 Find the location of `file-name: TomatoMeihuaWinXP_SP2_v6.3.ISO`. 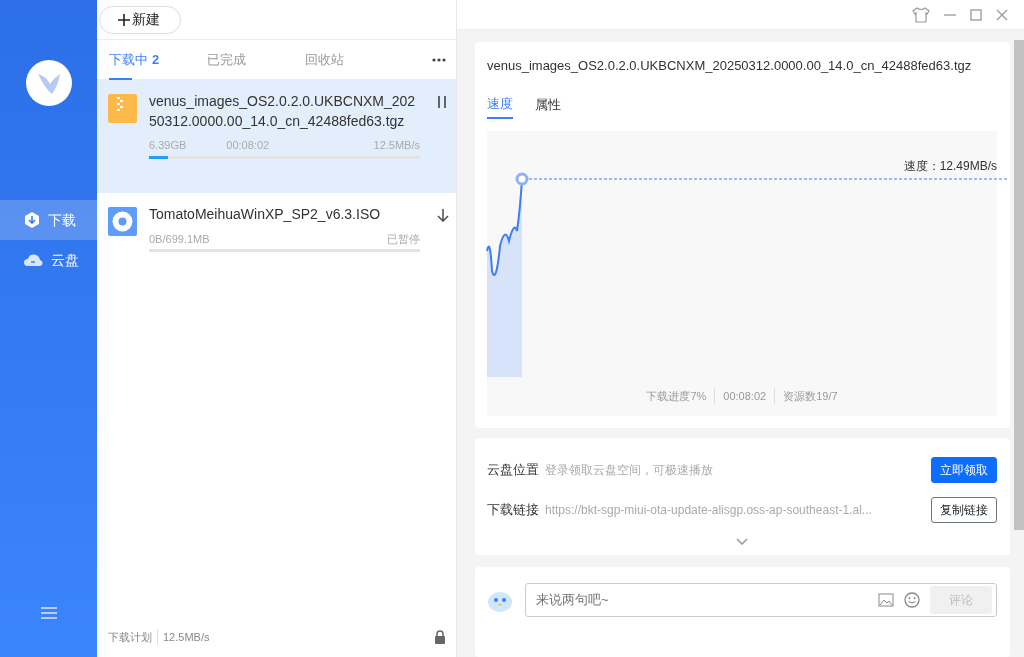

file-name: TomatoMeihuaWinXP_SP2_v6.3.ISO is located at coordinates (265, 214).